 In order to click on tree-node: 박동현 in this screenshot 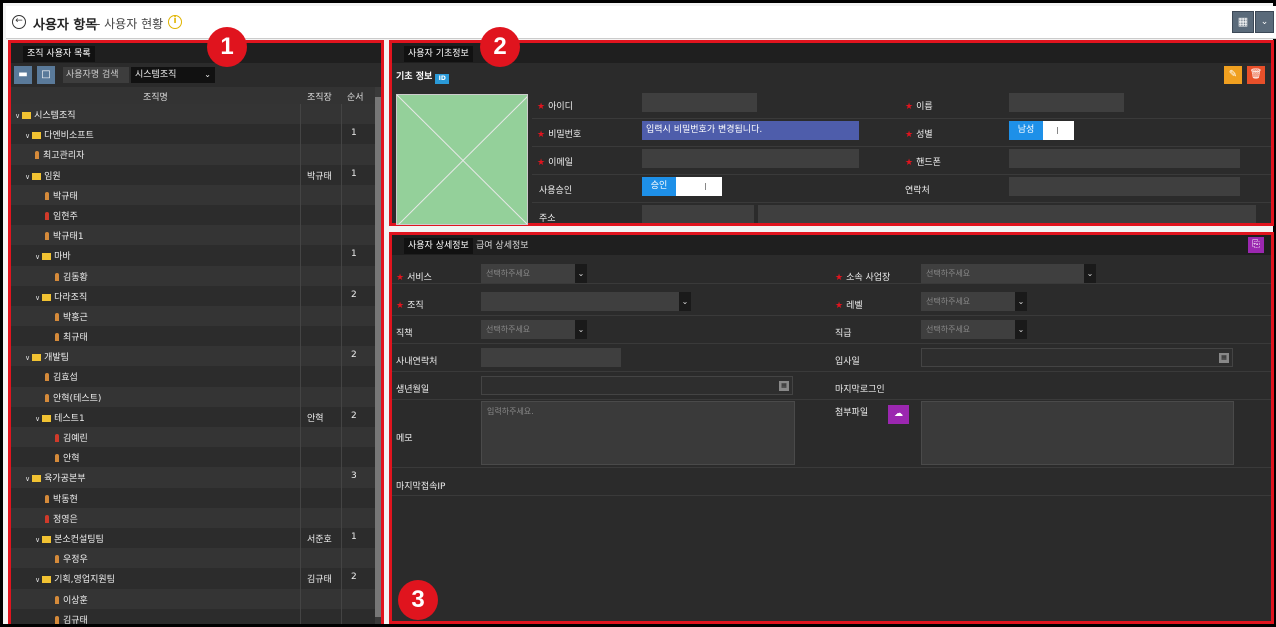, I will do `click(61, 498)`.